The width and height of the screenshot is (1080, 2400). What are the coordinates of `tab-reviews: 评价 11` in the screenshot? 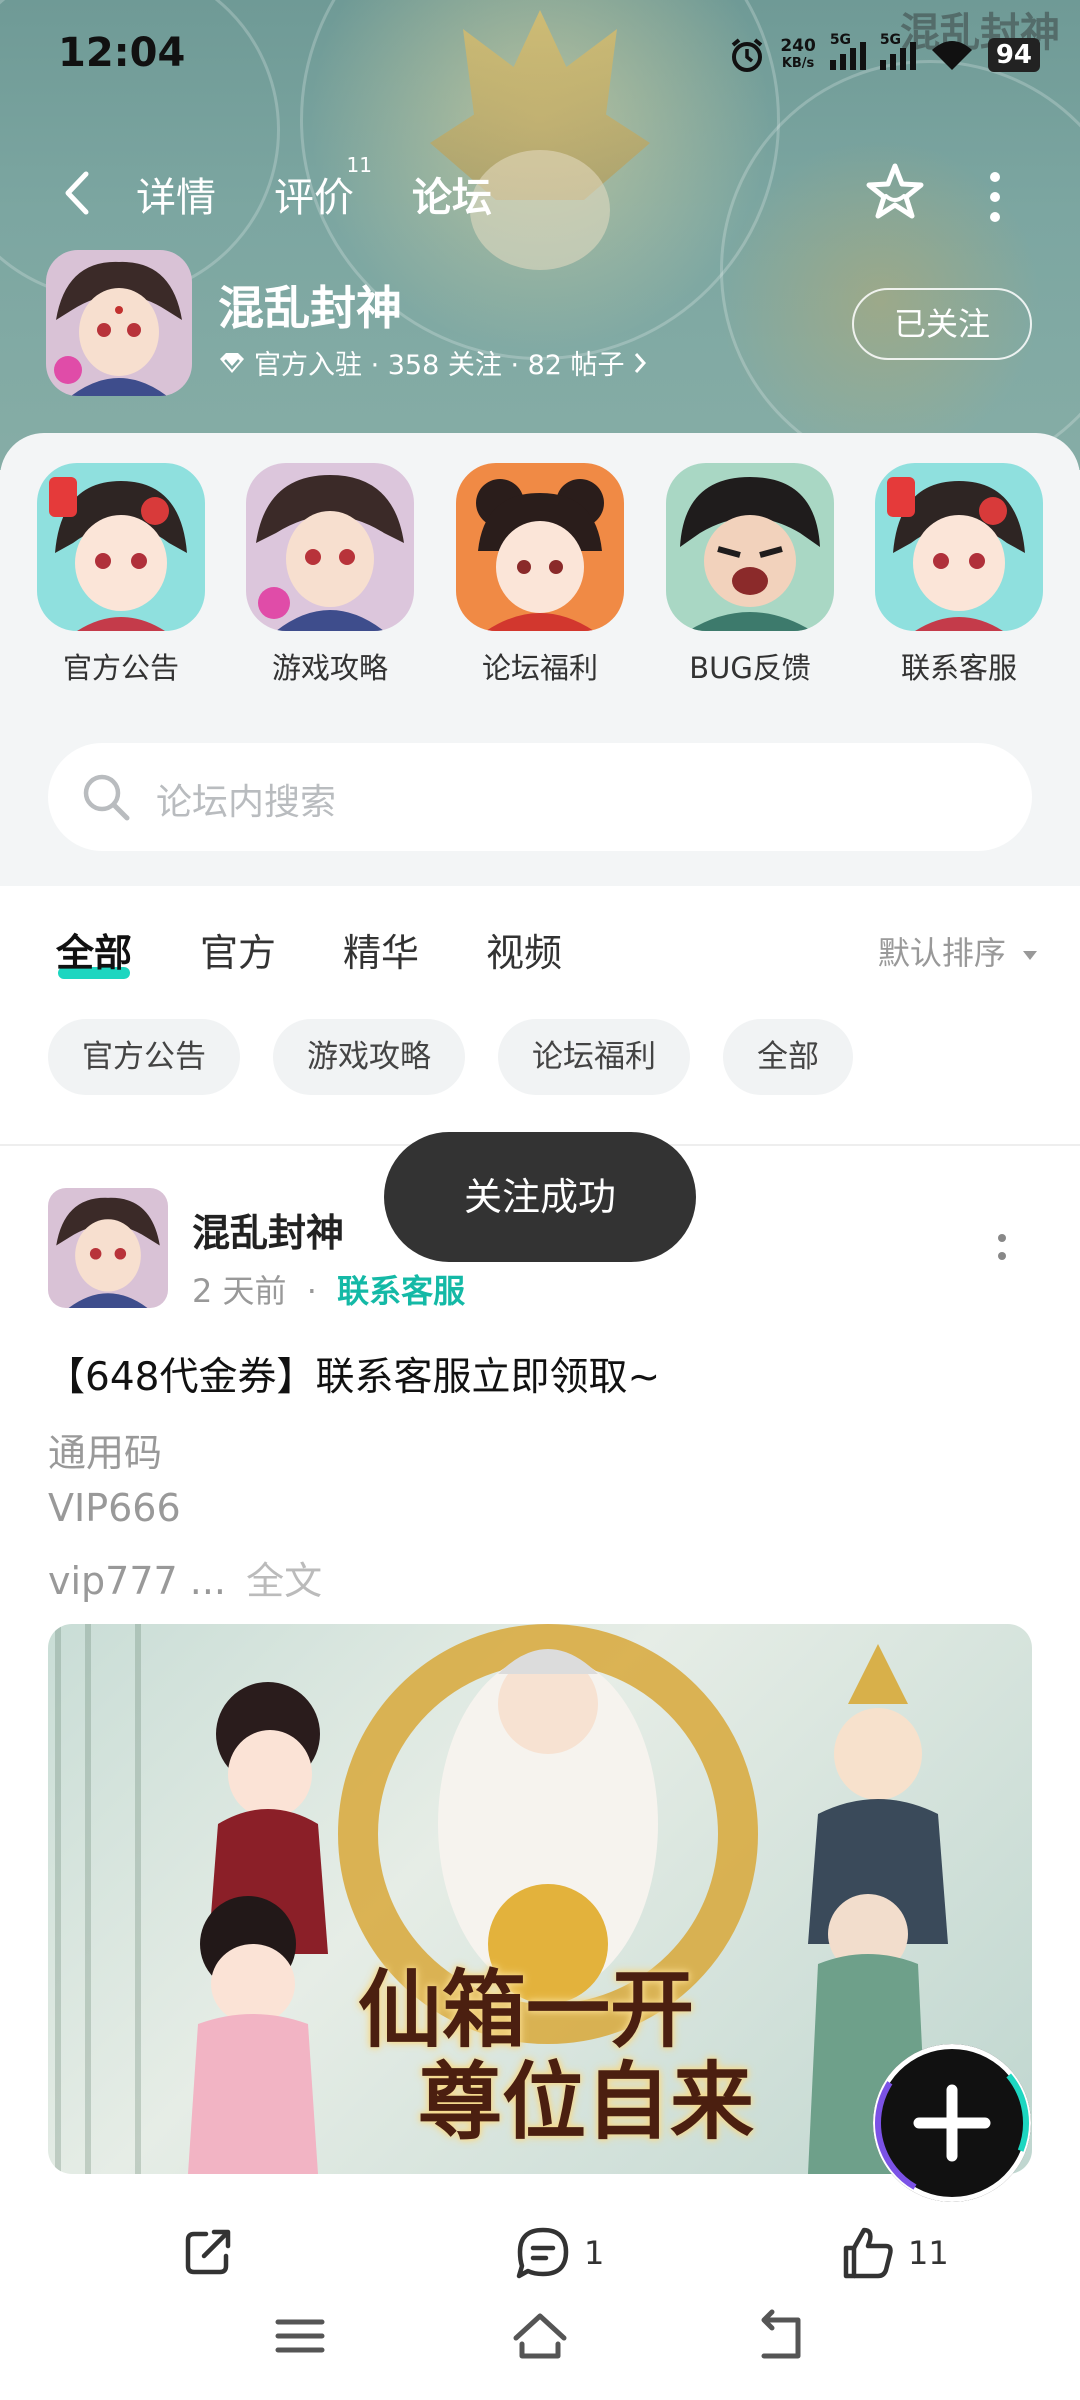 It's located at (323, 188).